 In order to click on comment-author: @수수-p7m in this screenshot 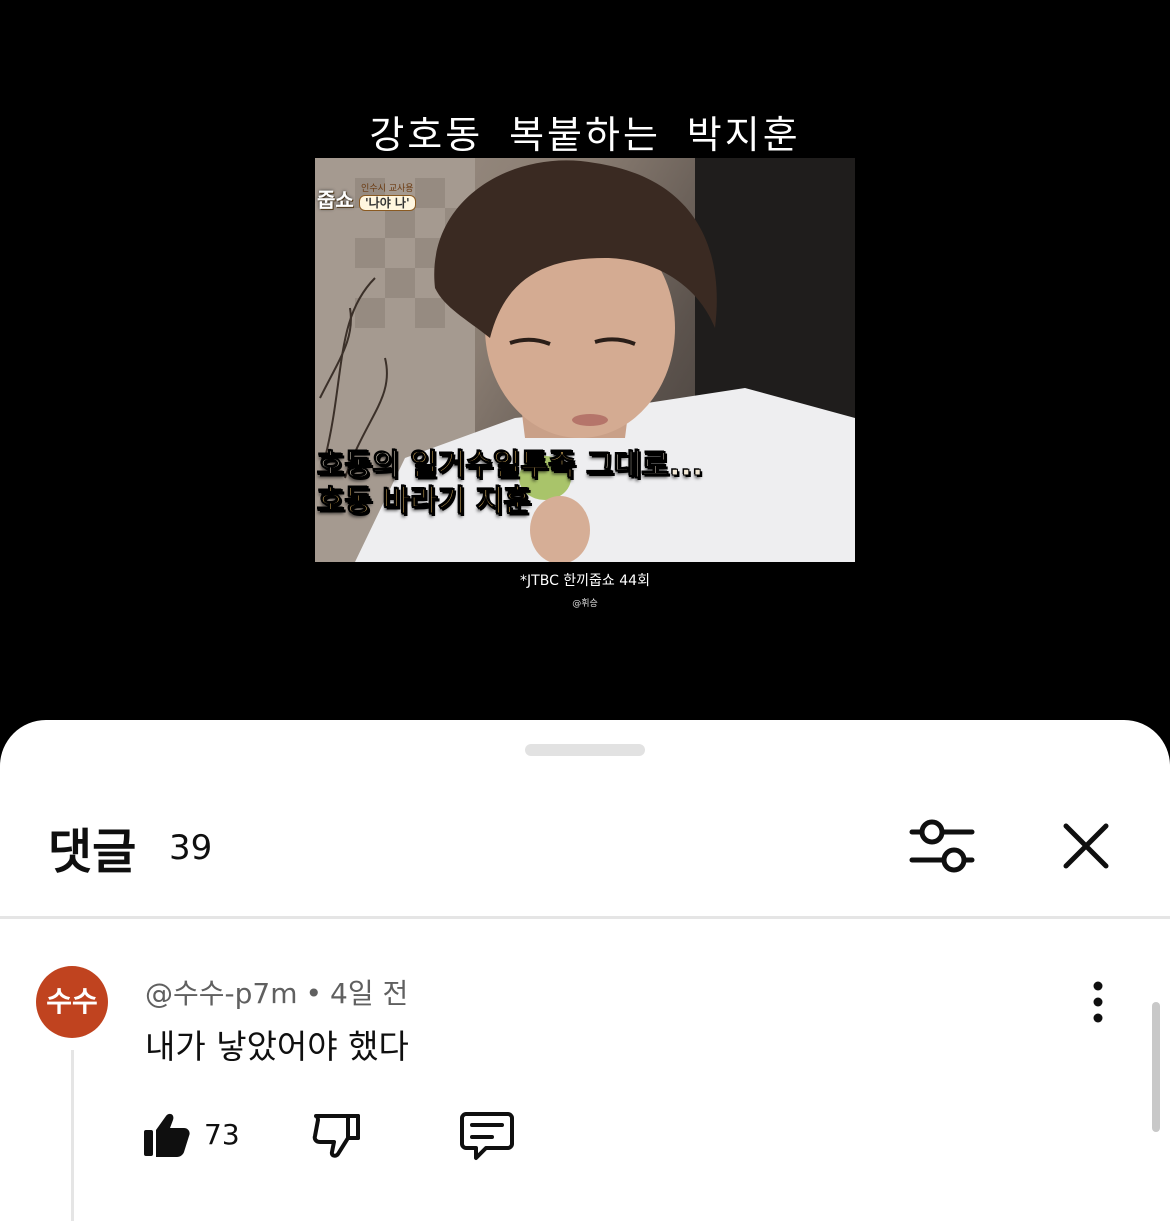, I will do `click(221, 993)`.